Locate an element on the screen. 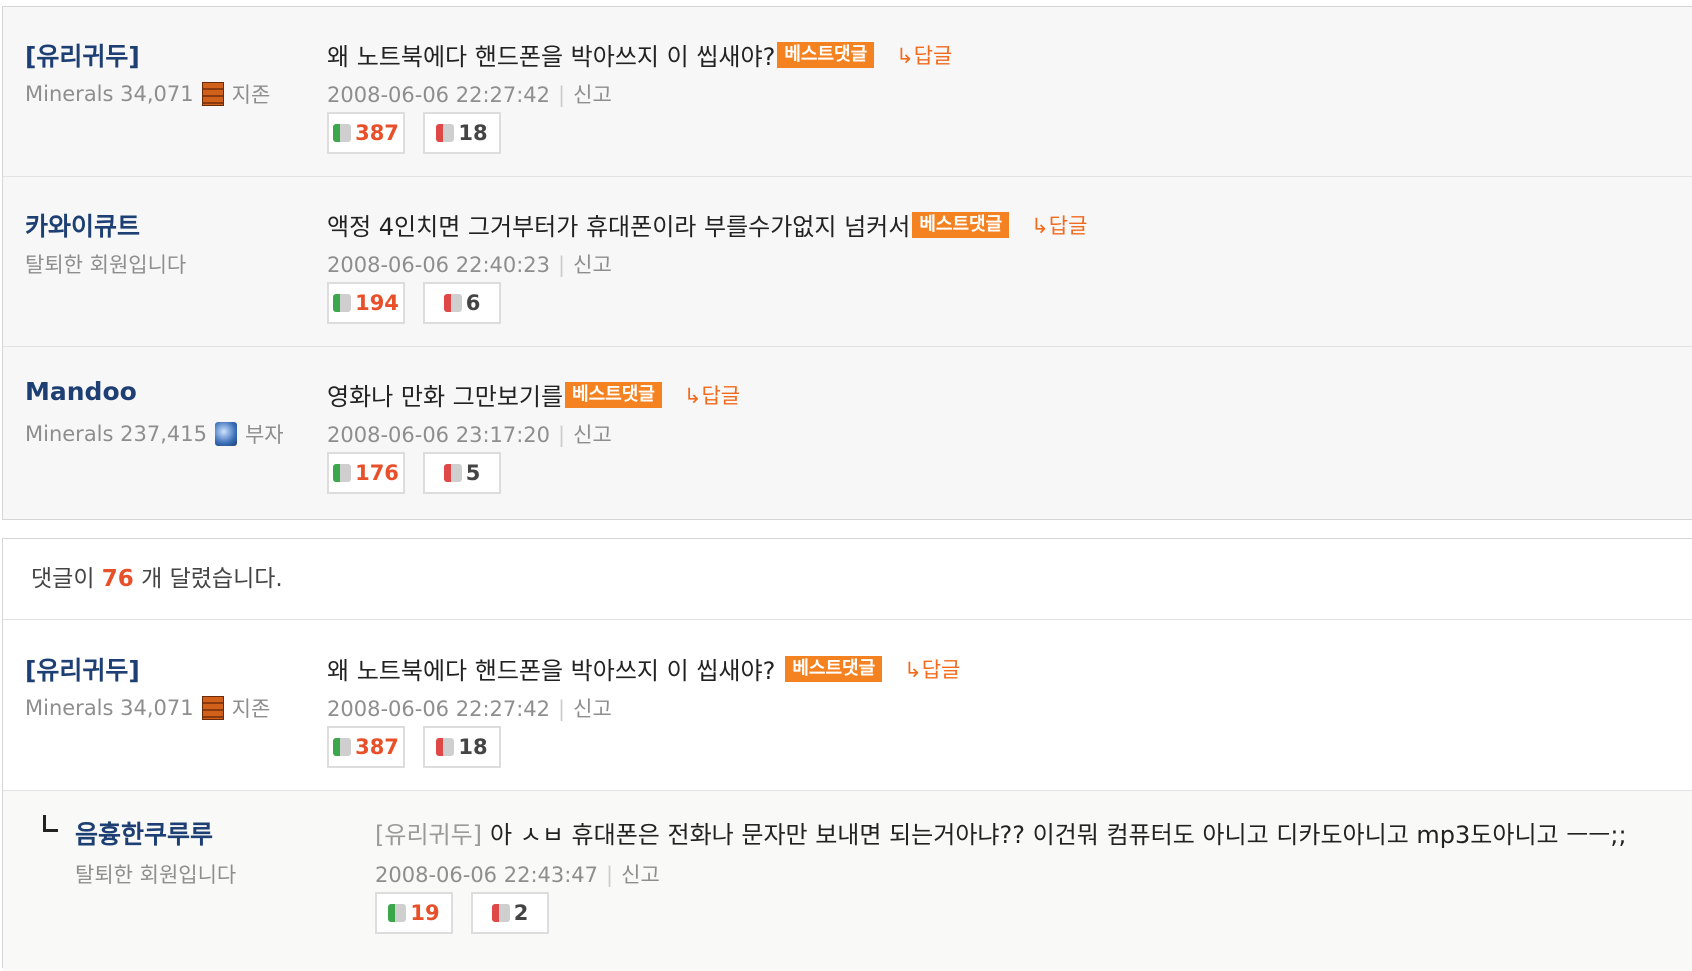  vote-buttons: 194 6 is located at coordinates (414, 303).